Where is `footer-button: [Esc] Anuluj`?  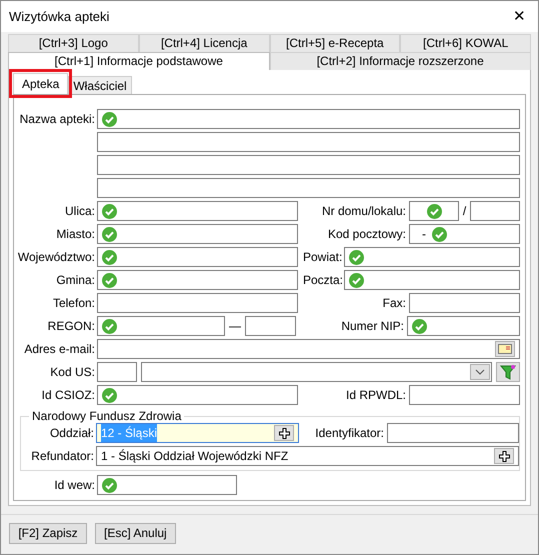
footer-button: [Esc] Anuluj is located at coordinates (135, 533).